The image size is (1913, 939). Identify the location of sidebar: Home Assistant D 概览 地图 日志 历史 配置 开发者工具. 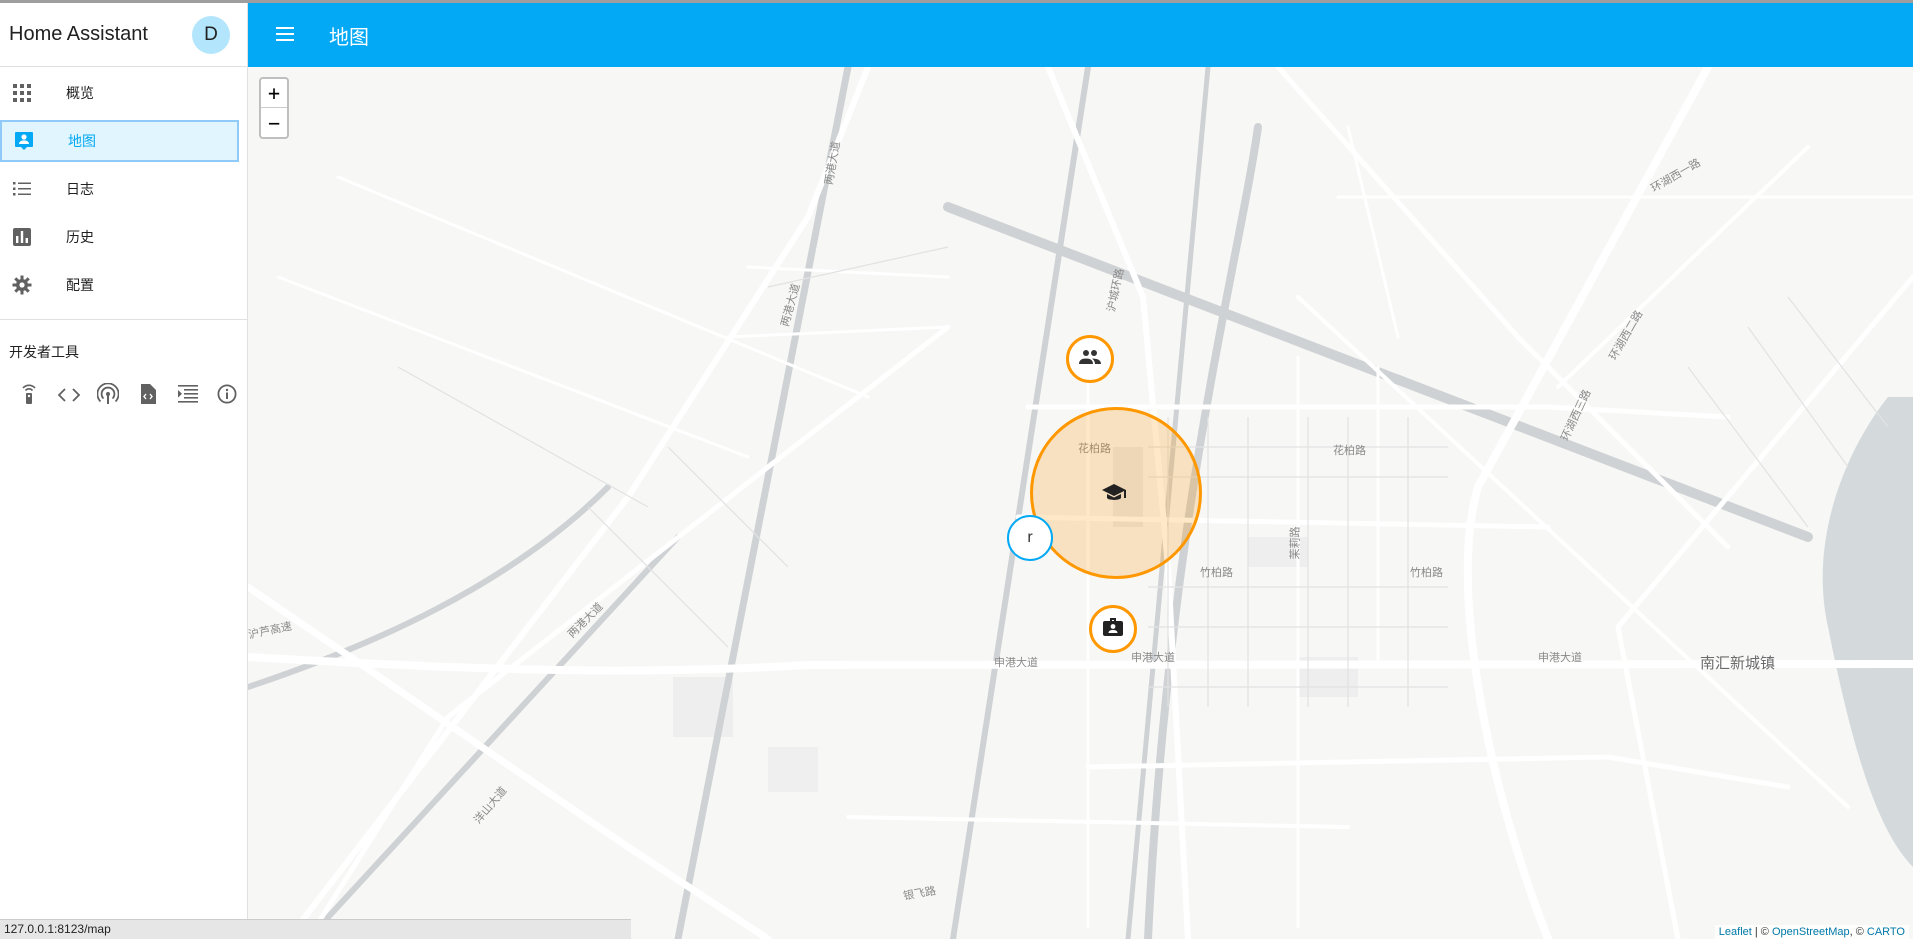
(124, 471).